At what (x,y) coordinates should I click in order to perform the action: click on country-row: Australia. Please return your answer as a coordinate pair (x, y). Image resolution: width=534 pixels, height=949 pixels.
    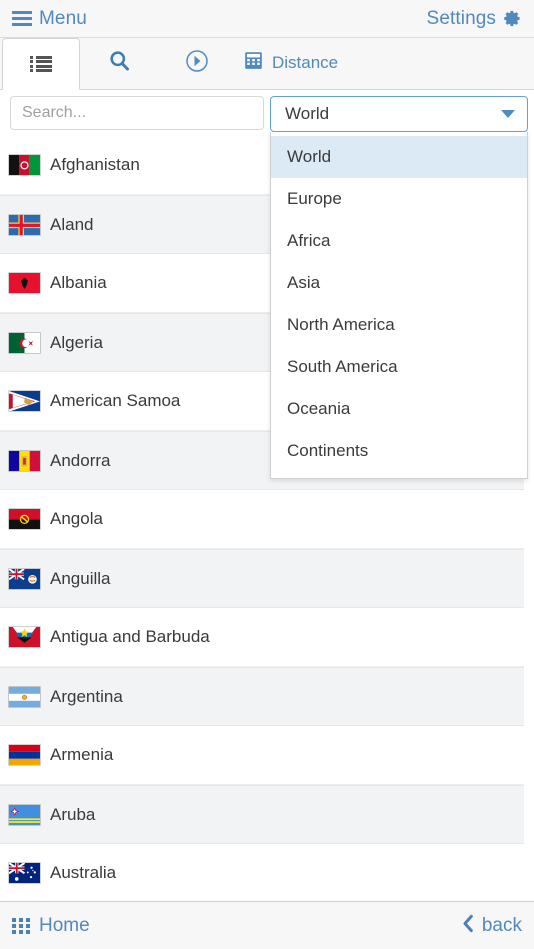
    Looking at the image, I should click on (262, 872).